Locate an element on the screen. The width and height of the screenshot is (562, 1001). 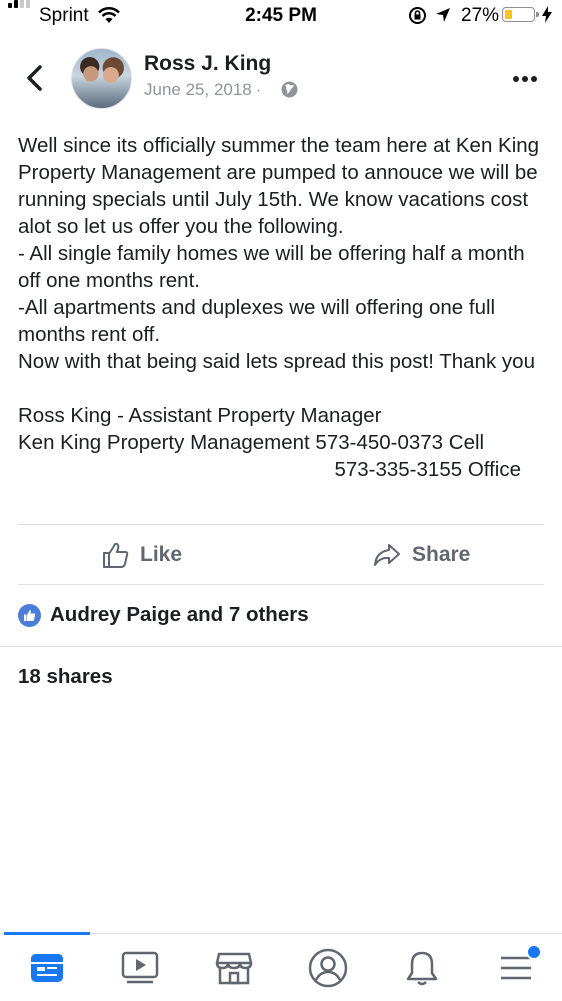
battery-percentage: 27% is located at coordinates (480, 15).